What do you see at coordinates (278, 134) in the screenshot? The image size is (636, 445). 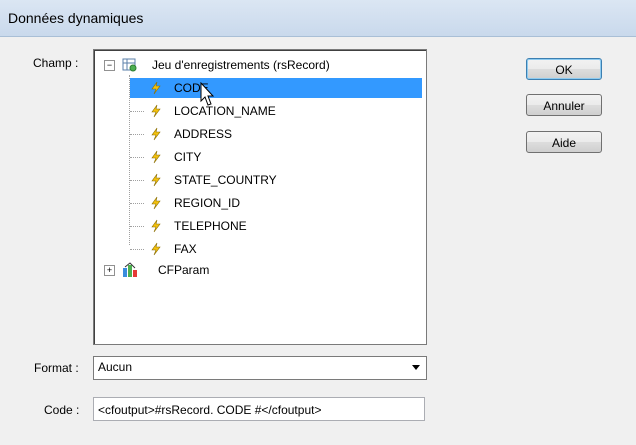 I see `tree-field-item: ADDRESS` at bounding box center [278, 134].